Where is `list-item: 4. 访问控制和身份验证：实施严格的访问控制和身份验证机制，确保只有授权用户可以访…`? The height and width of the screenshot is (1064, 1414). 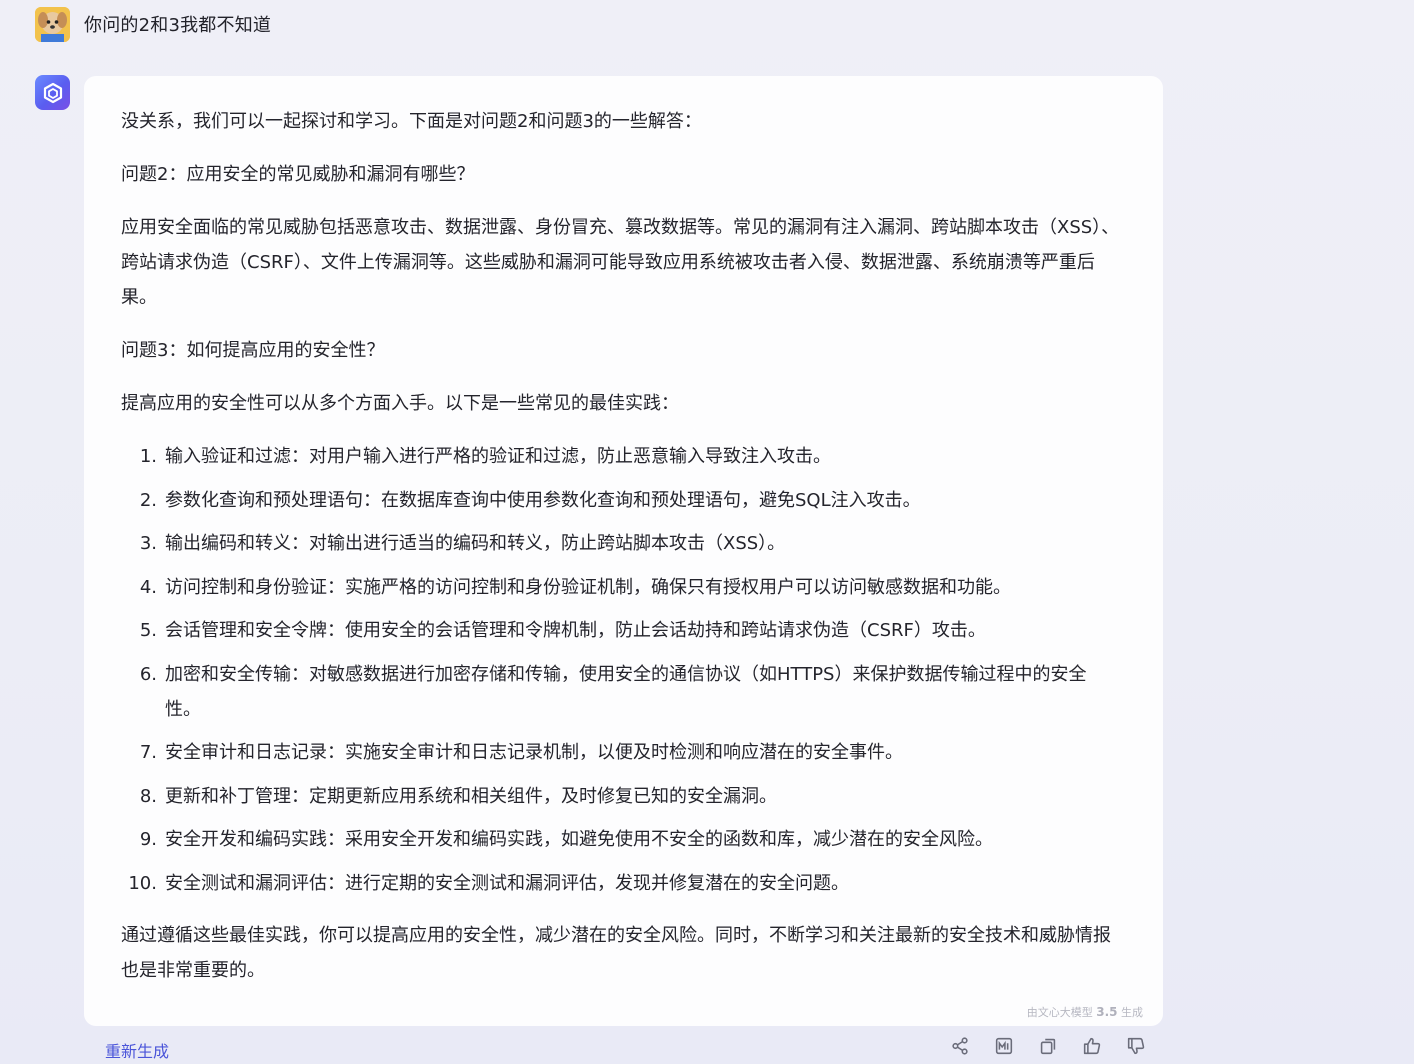
list-item: 4. 访问控制和身份验证：实施严格的访问控制和身份验证机制，确保只有授权用户可以访… is located at coordinates (575, 587).